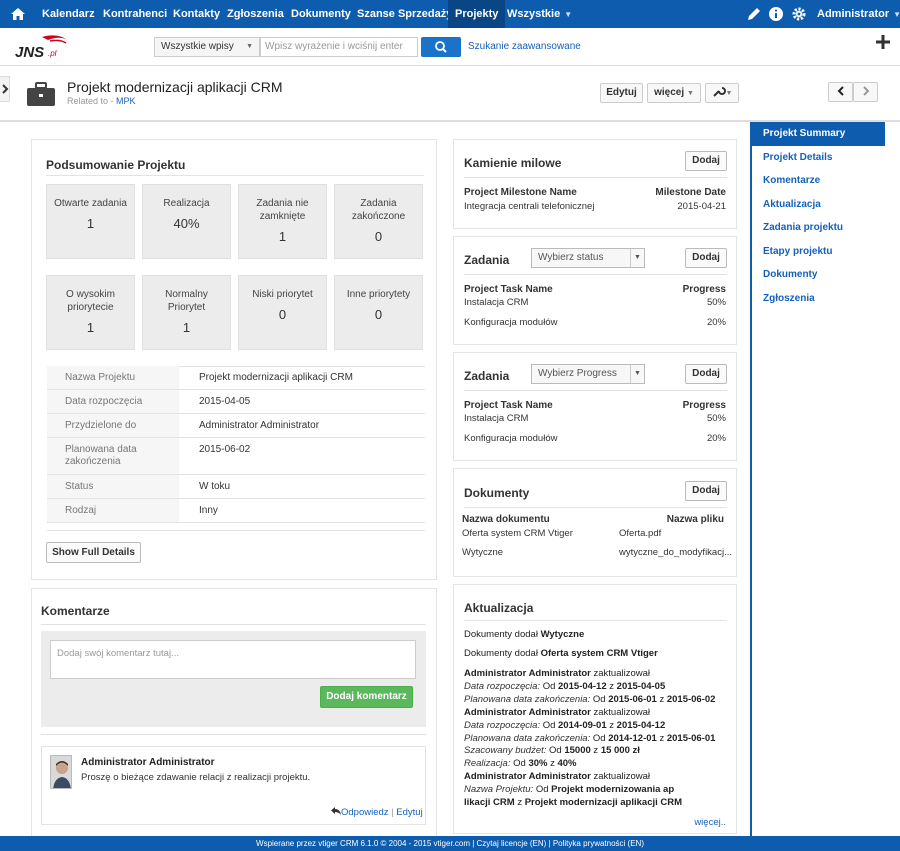 This screenshot has width=900, height=851. Describe the element at coordinates (366, 697) in the screenshot. I see `add-comment-button: Dodaj komentarz` at that location.